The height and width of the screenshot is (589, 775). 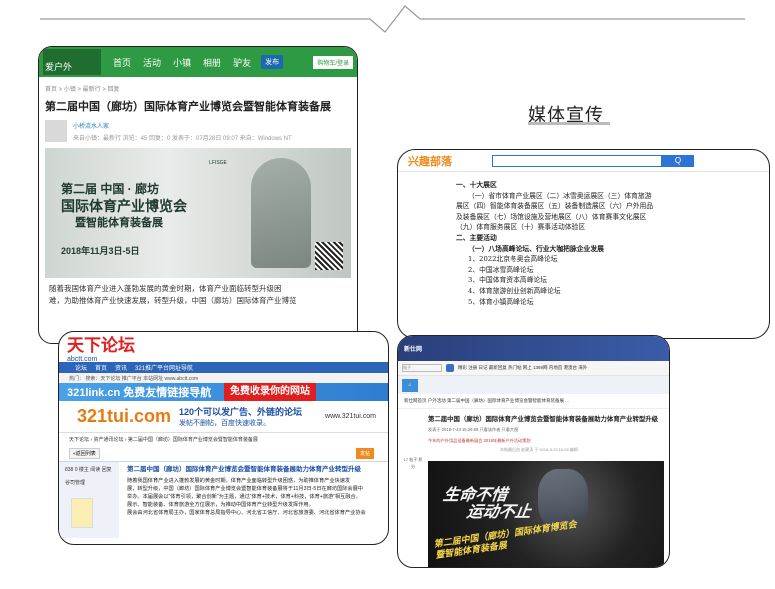 What do you see at coordinates (522, 368) in the screenshot?
I see `toolbar-links: 精彩 注册 日记 最新回复 热门帖 网上 1369网 内地首 港澳台 海外` at bounding box center [522, 368].